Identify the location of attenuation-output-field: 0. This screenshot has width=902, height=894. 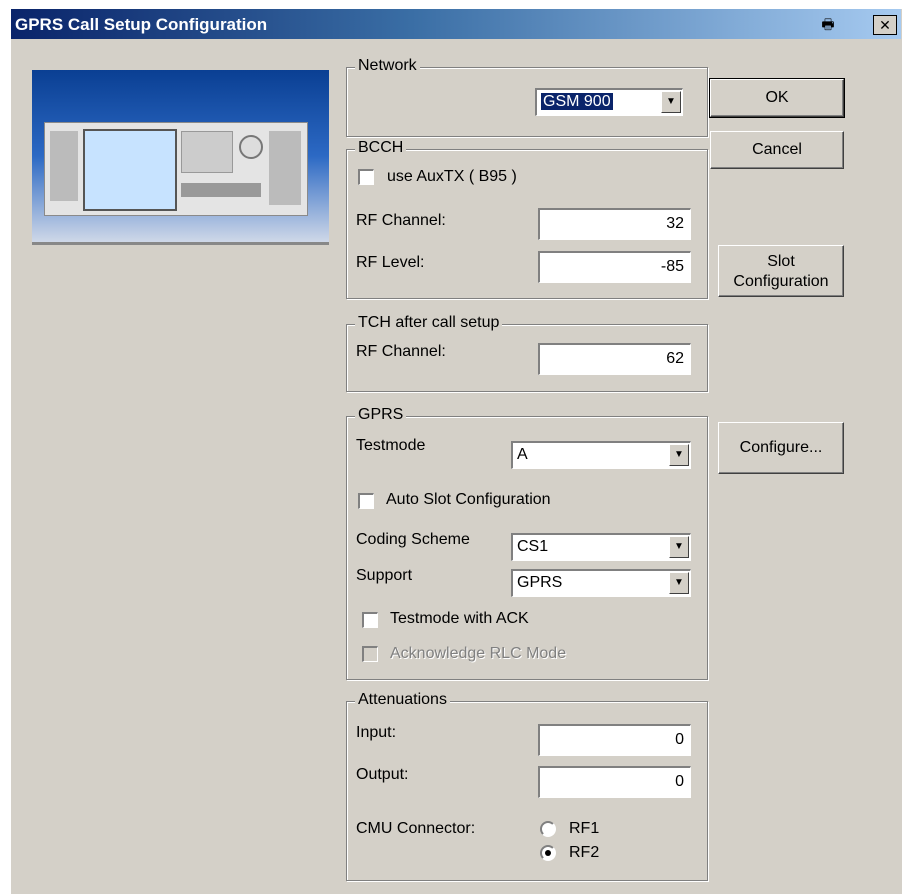
(614, 782).